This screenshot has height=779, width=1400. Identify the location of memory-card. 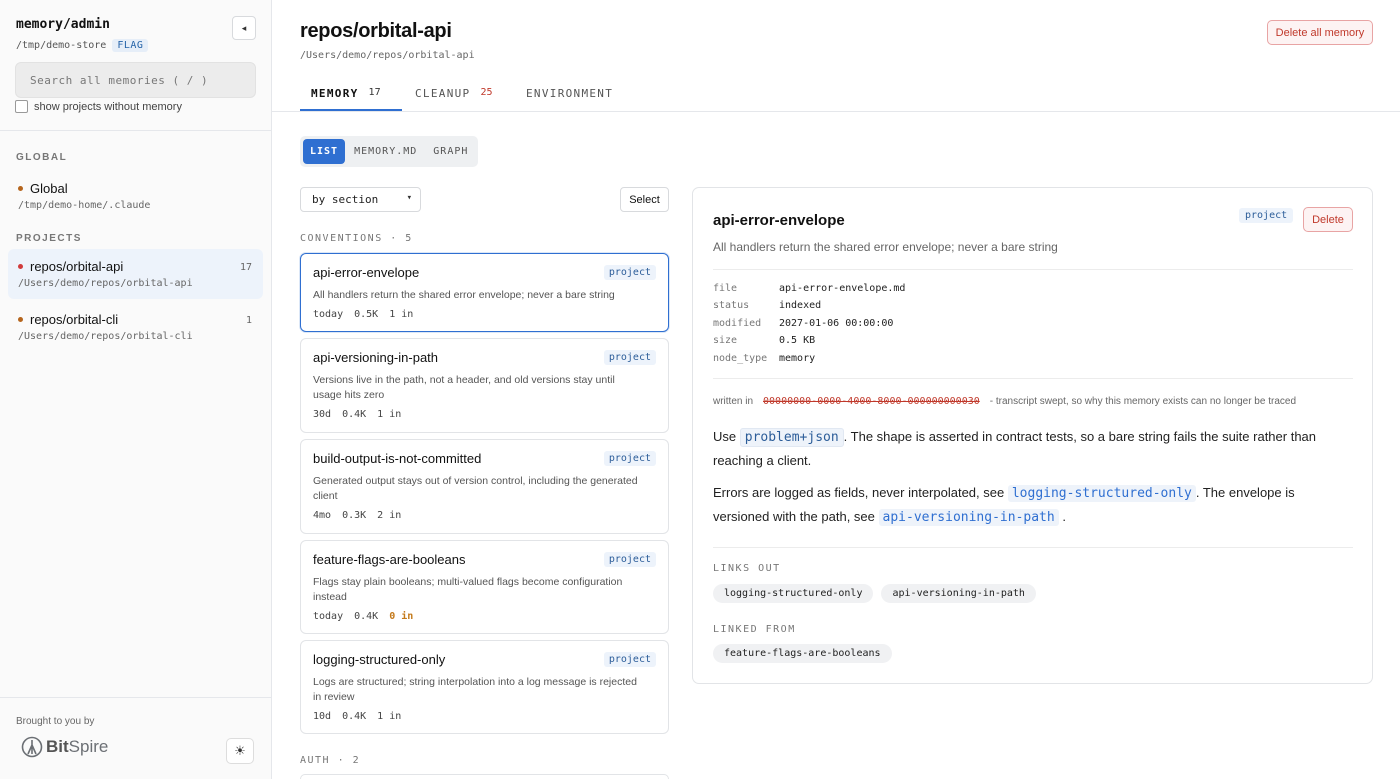
(484, 776).